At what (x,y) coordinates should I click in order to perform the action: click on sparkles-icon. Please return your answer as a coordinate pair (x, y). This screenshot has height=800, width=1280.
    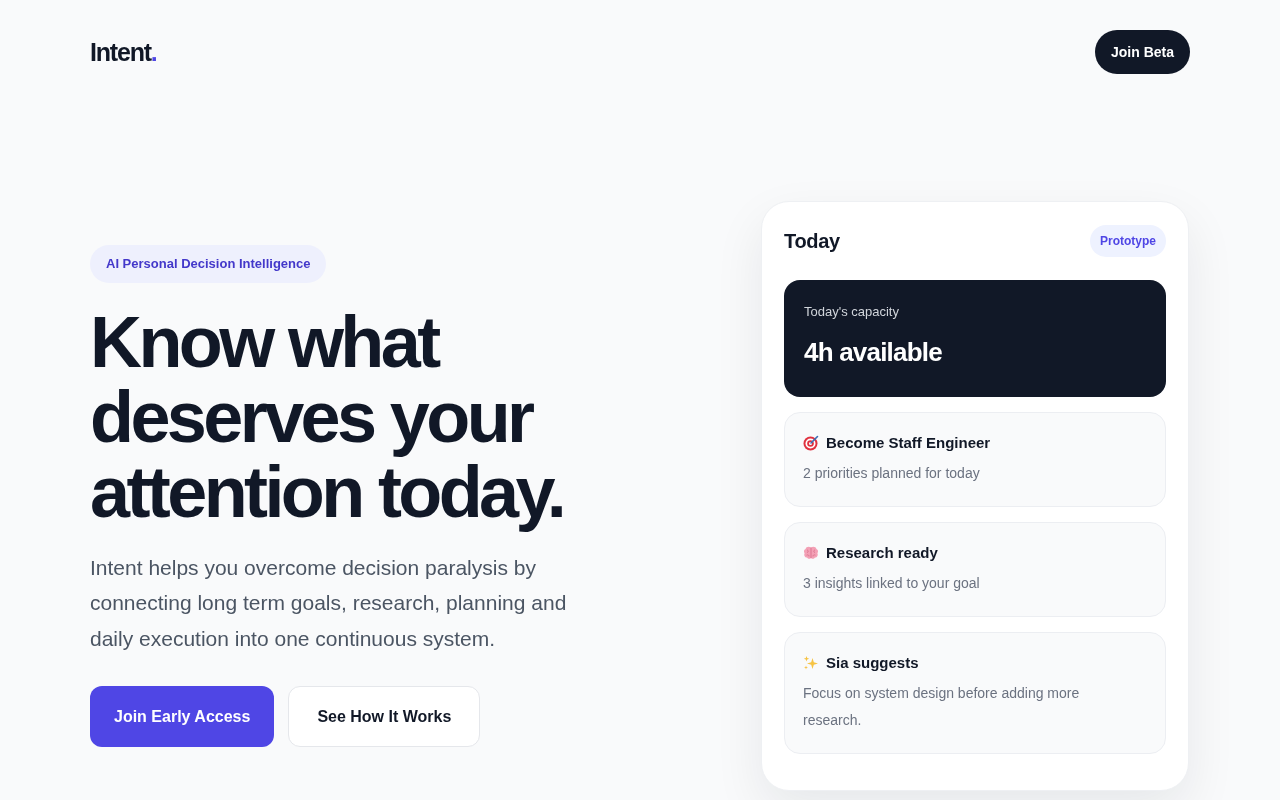
    Looking at the image, I should click on (811, 662).